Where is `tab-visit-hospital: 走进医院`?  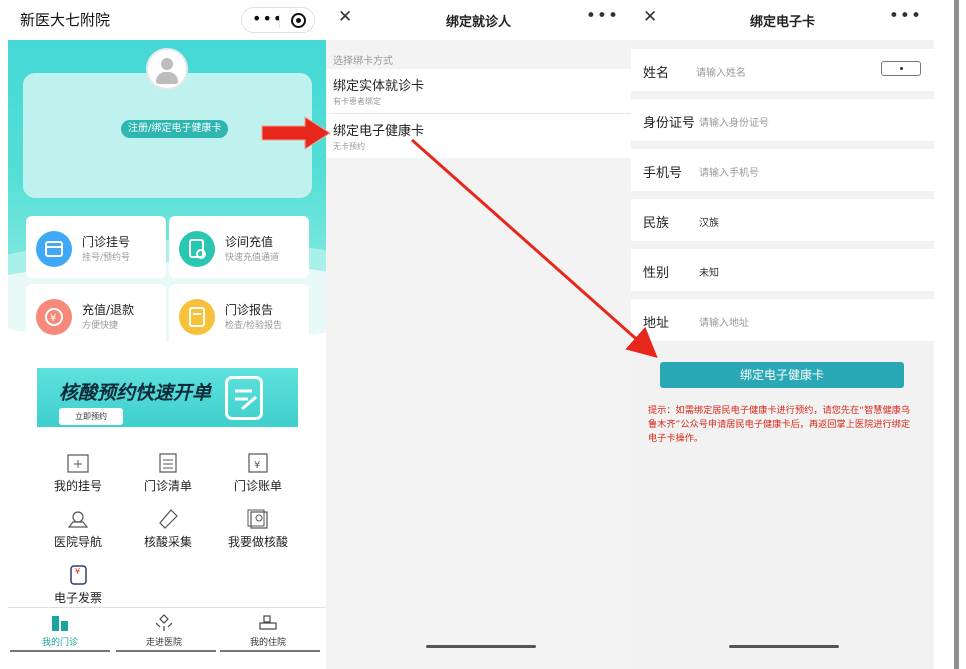
tab-visit-hospital: 走进医院 is located at coordinates (164, 631).